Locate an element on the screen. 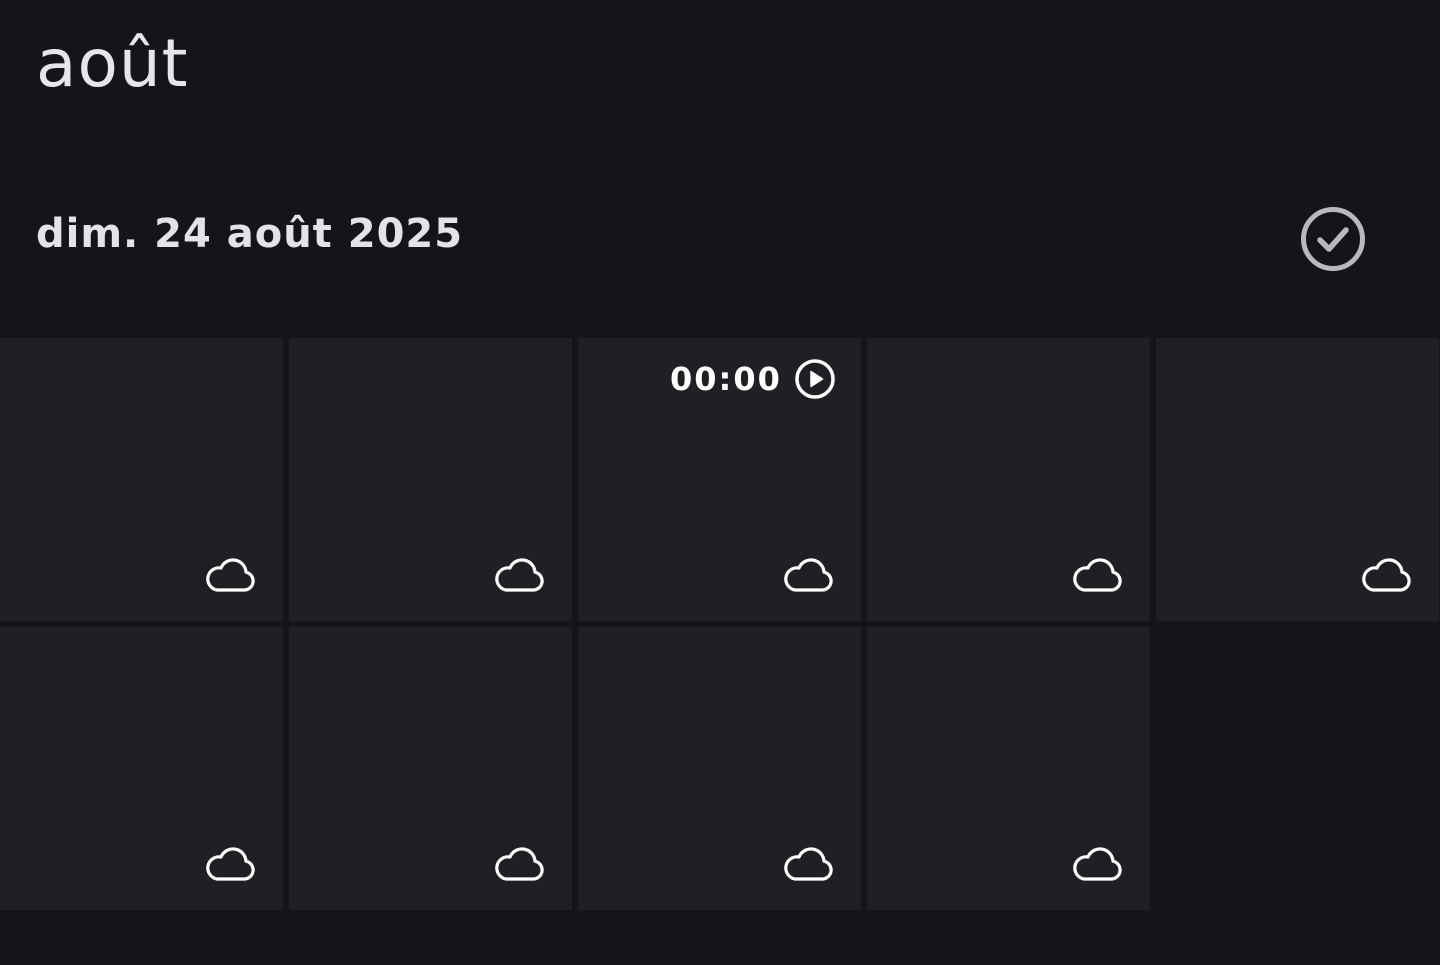 This screenshot has height=965, width=1440. video-badge: 00:00 is located at coordinates (753, 379).